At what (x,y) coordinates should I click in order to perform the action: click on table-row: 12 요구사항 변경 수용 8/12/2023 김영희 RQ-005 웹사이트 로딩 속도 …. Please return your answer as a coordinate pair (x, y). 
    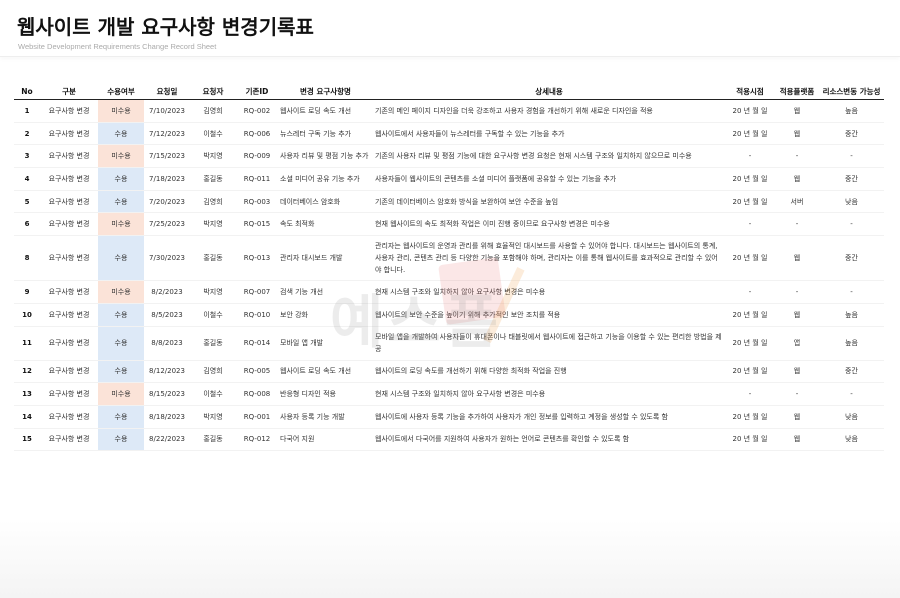
    Looking at the image, I should click on (449, 372).